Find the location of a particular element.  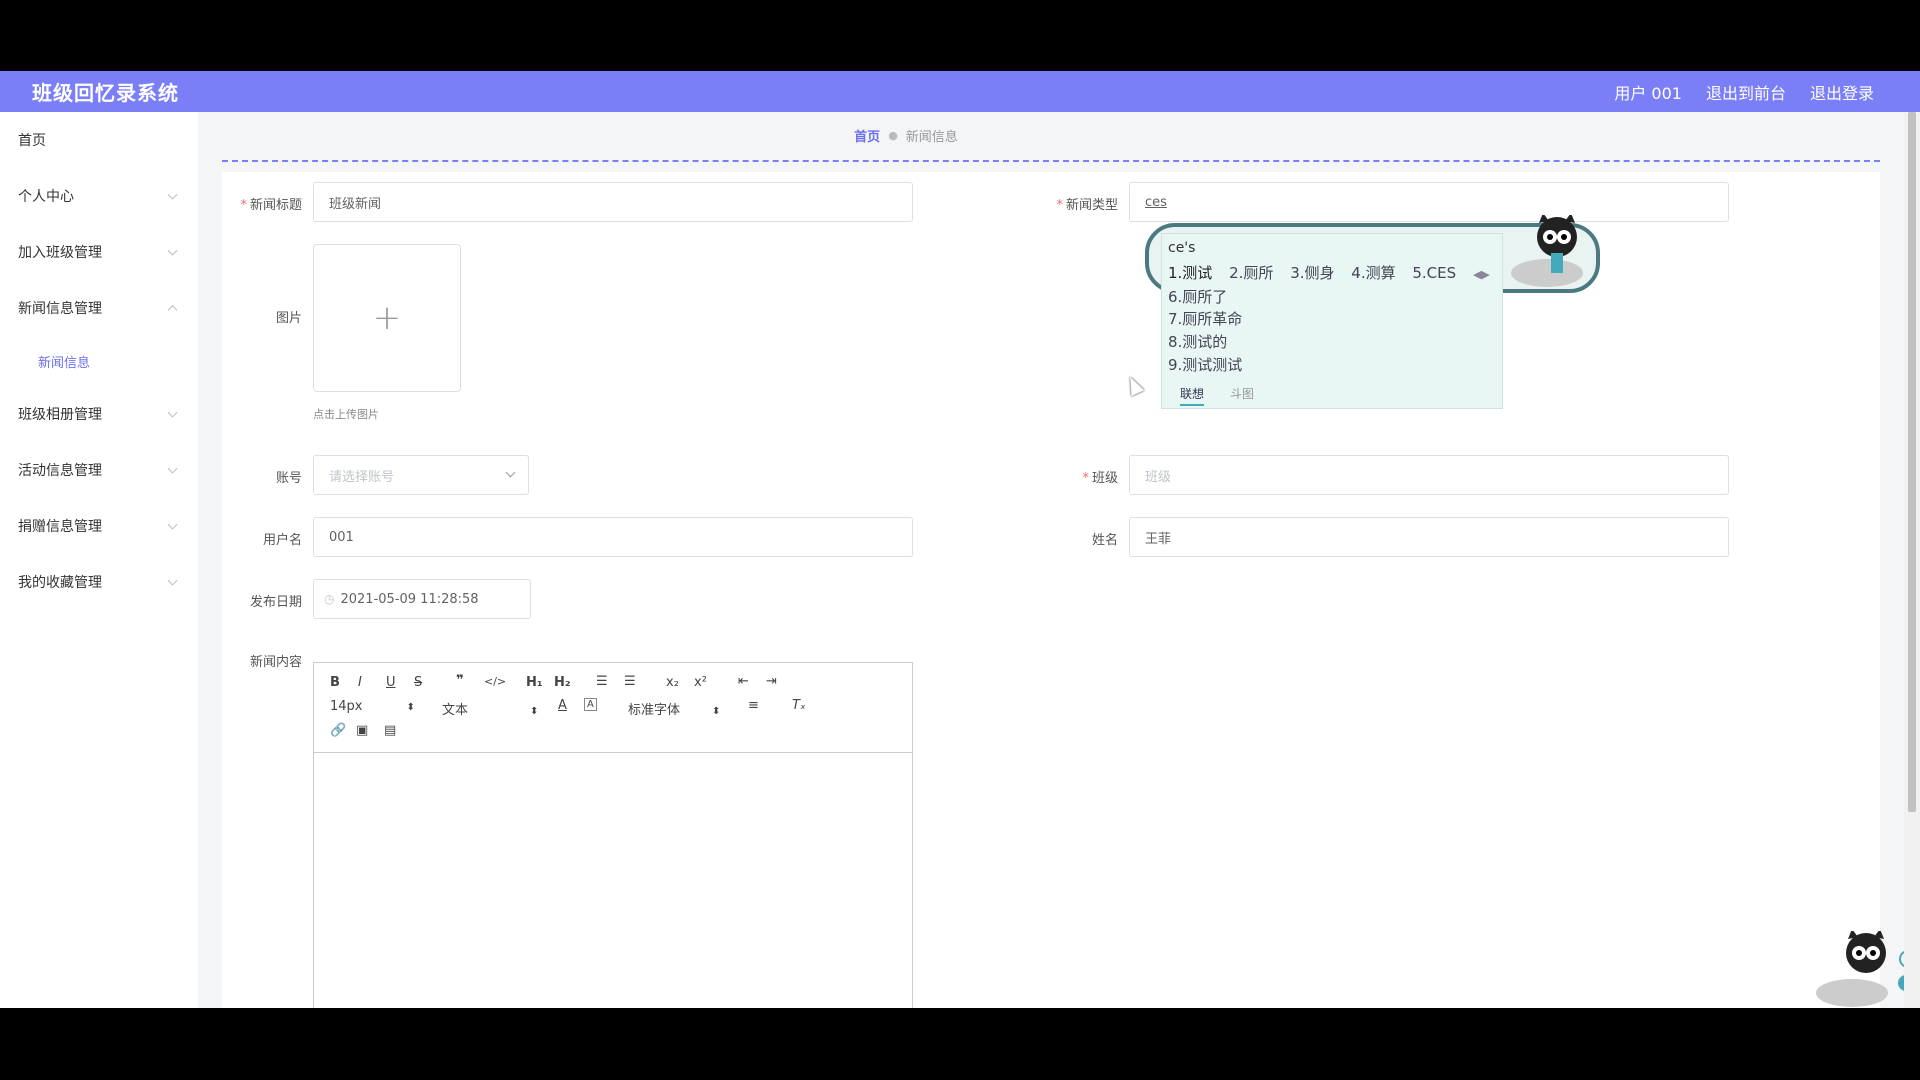

sidebar-item-album-management: 班级相册管理 is located at coordinates (99, 414).